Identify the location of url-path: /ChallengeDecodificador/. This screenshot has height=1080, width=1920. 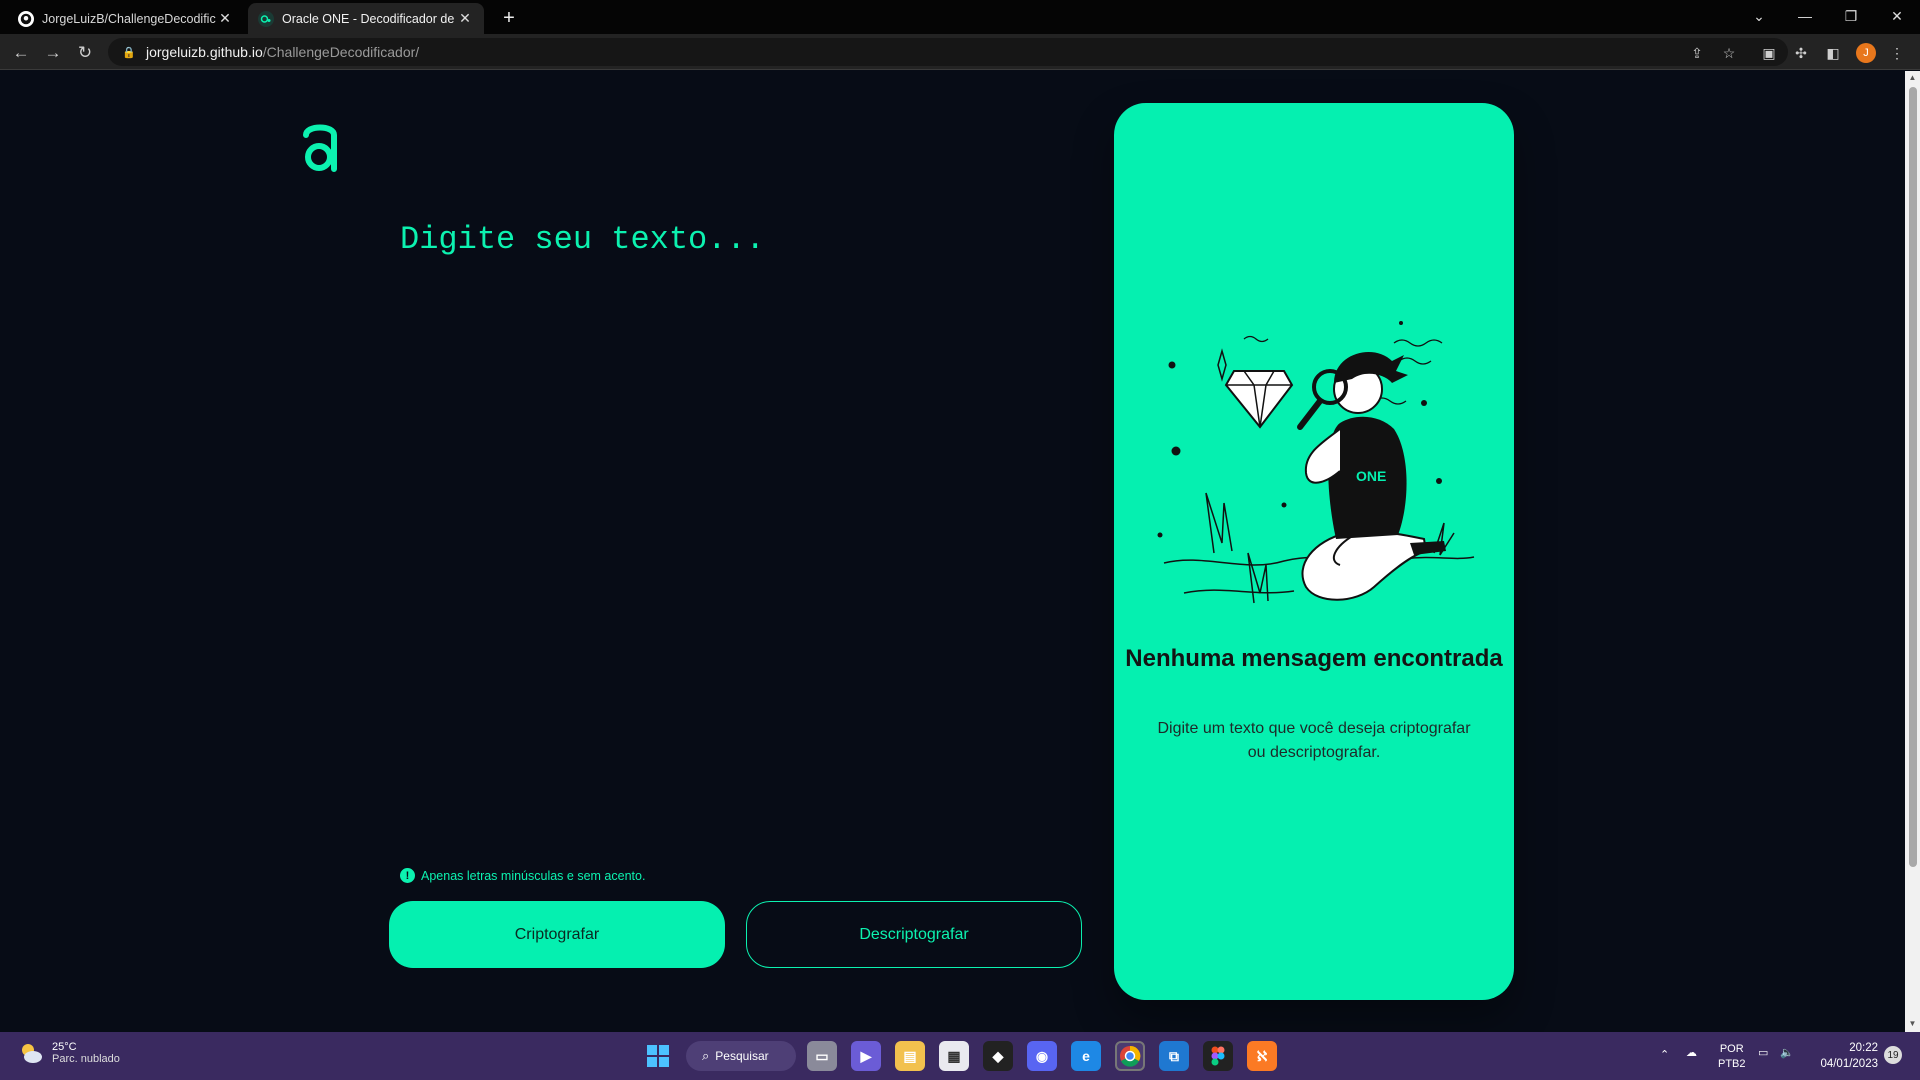
(341, 52).